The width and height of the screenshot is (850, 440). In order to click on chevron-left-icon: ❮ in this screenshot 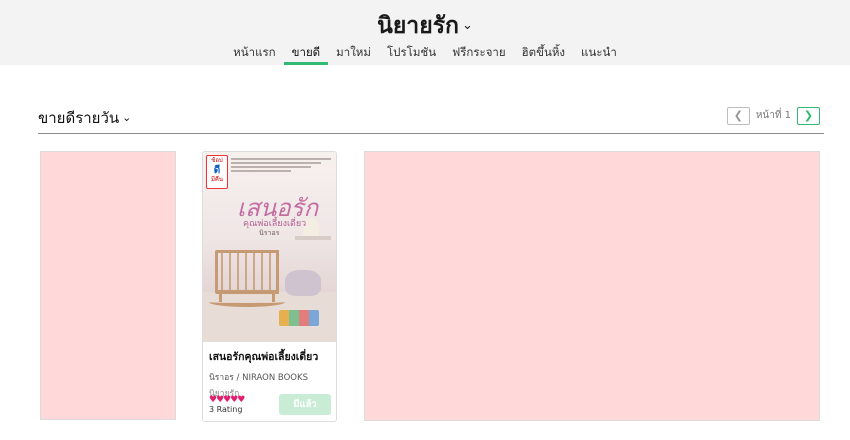, I will do `click(738, 115)`.